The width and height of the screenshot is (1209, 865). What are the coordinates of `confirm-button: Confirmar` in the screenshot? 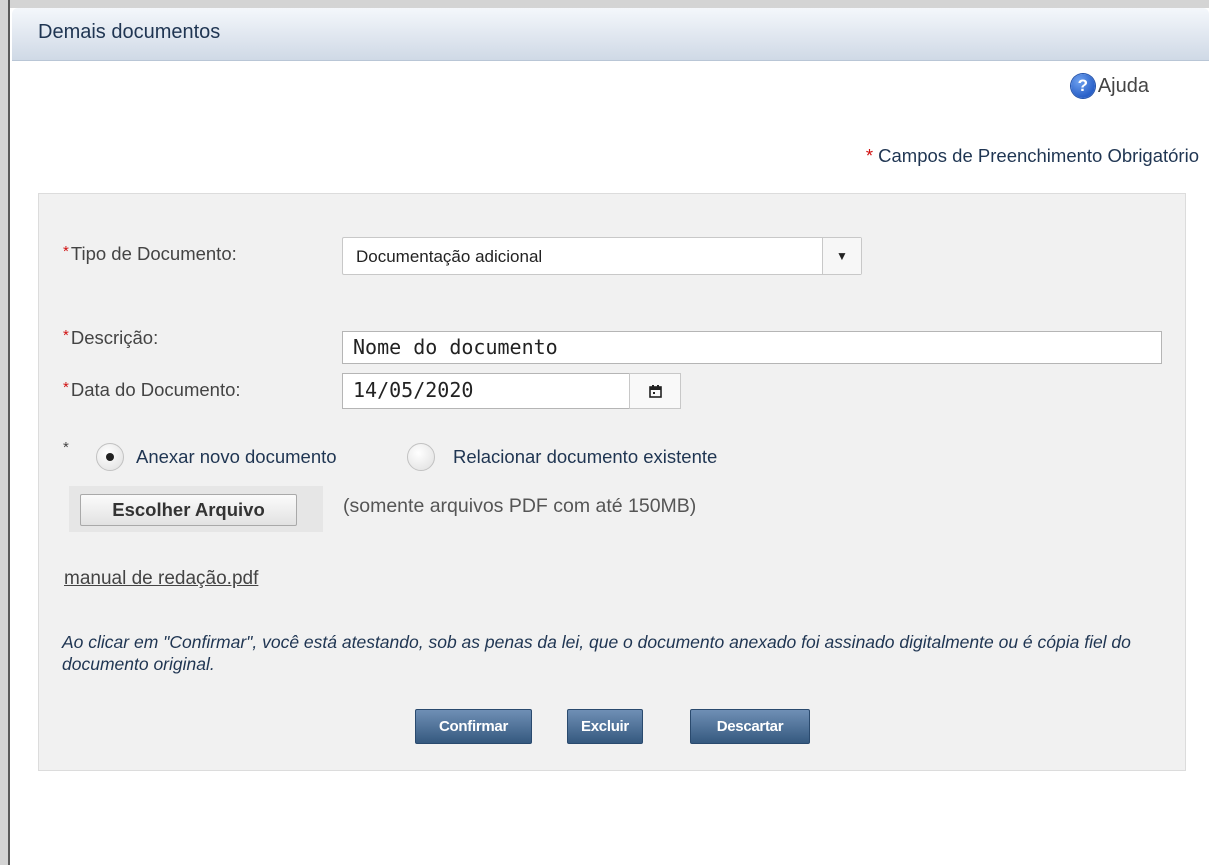 It's located at (473, 726).